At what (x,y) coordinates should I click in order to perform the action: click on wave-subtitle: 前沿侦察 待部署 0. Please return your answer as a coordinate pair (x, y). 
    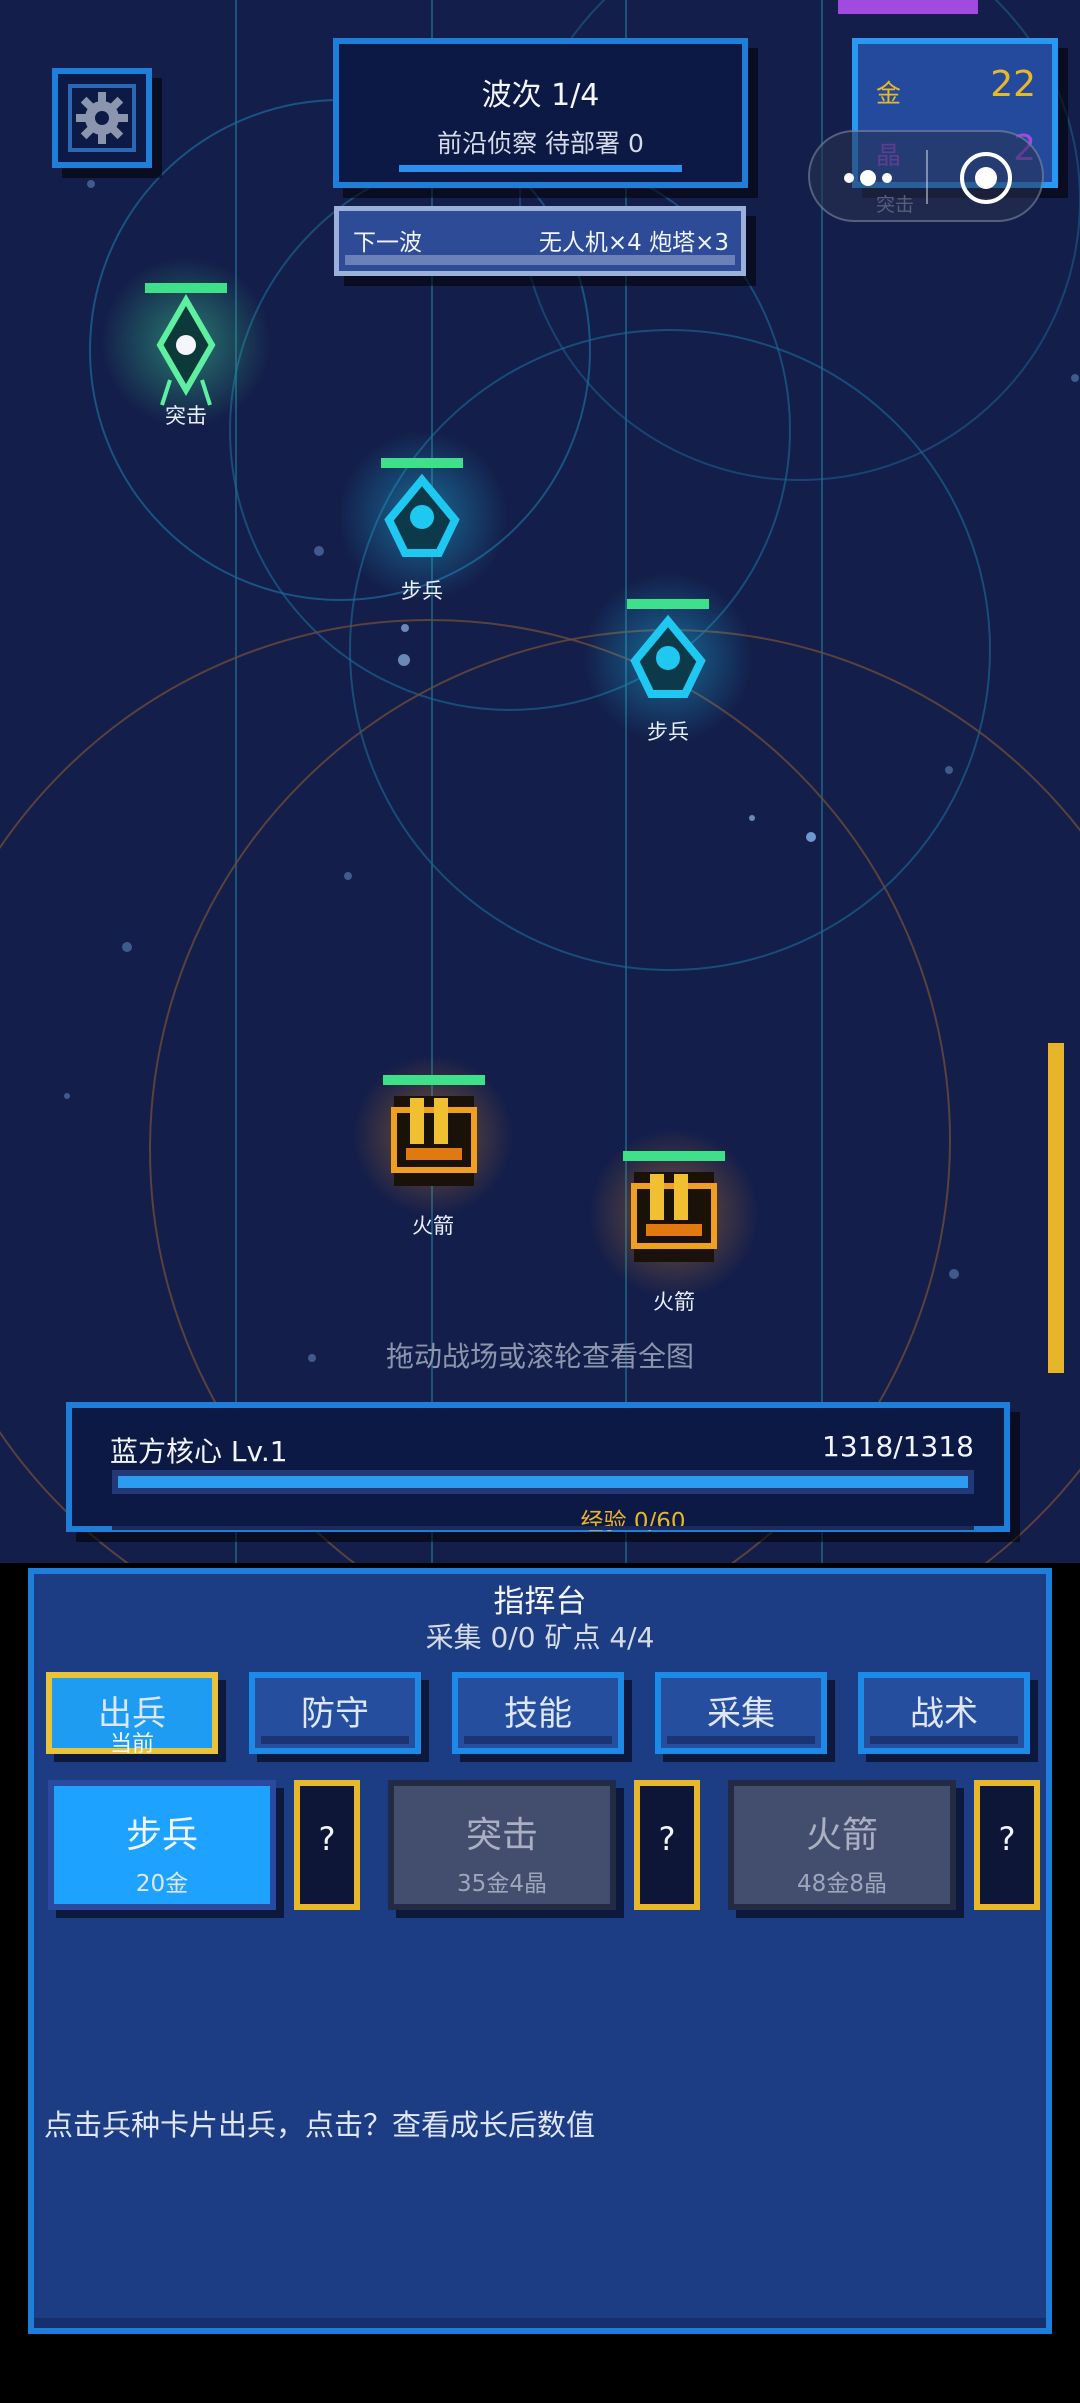
    Looking at the image, I should click on (540, 143).